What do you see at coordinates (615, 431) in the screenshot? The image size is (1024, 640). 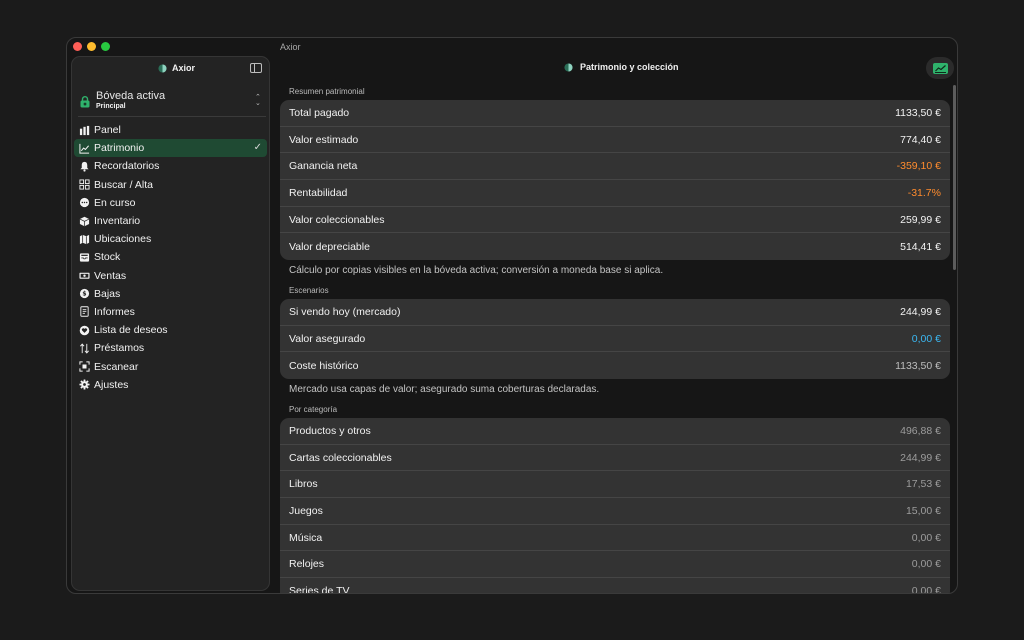 I see `table-row: Productos y otros 496,88 €` at bounding box center [615, 431].